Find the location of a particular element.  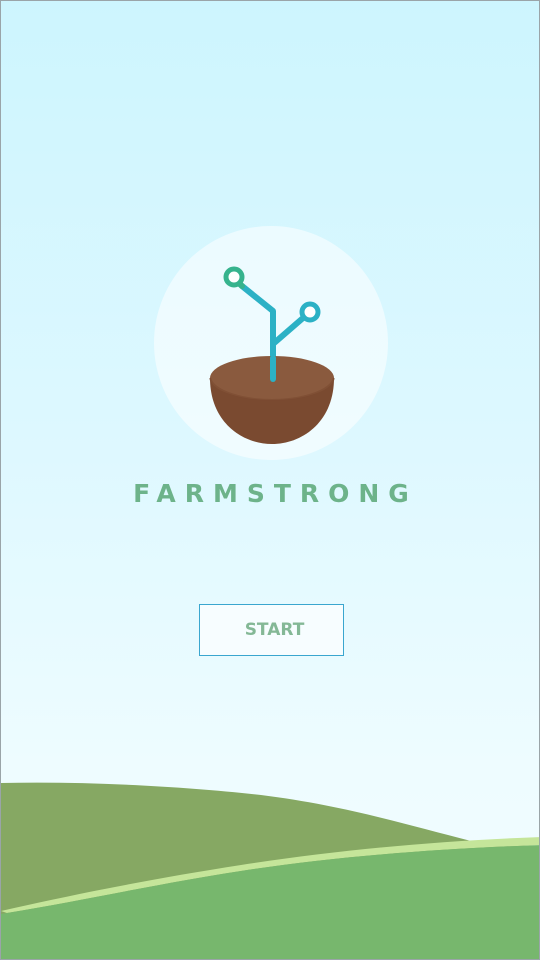

app-title: FARMSTRONG is located at coordinates (275, 493).